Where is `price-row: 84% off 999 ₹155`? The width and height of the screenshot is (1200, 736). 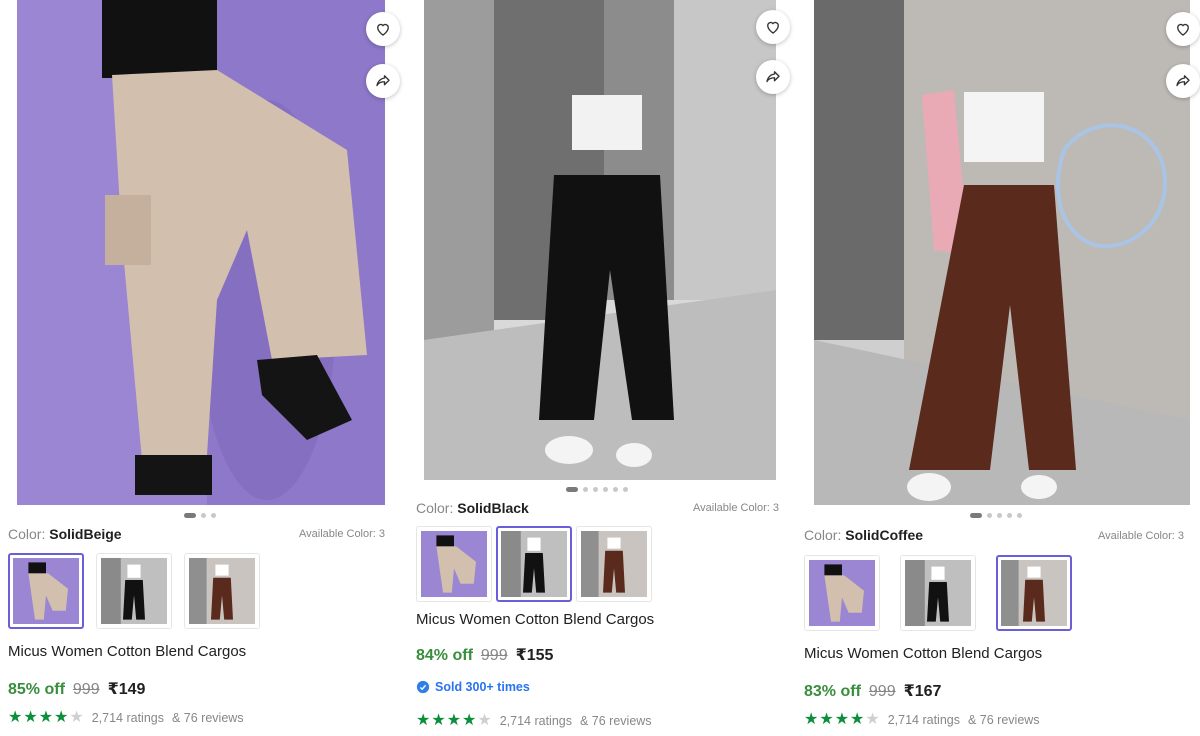 price-row: 84% off 999 ₹155 is located at coordinates (484, 655).